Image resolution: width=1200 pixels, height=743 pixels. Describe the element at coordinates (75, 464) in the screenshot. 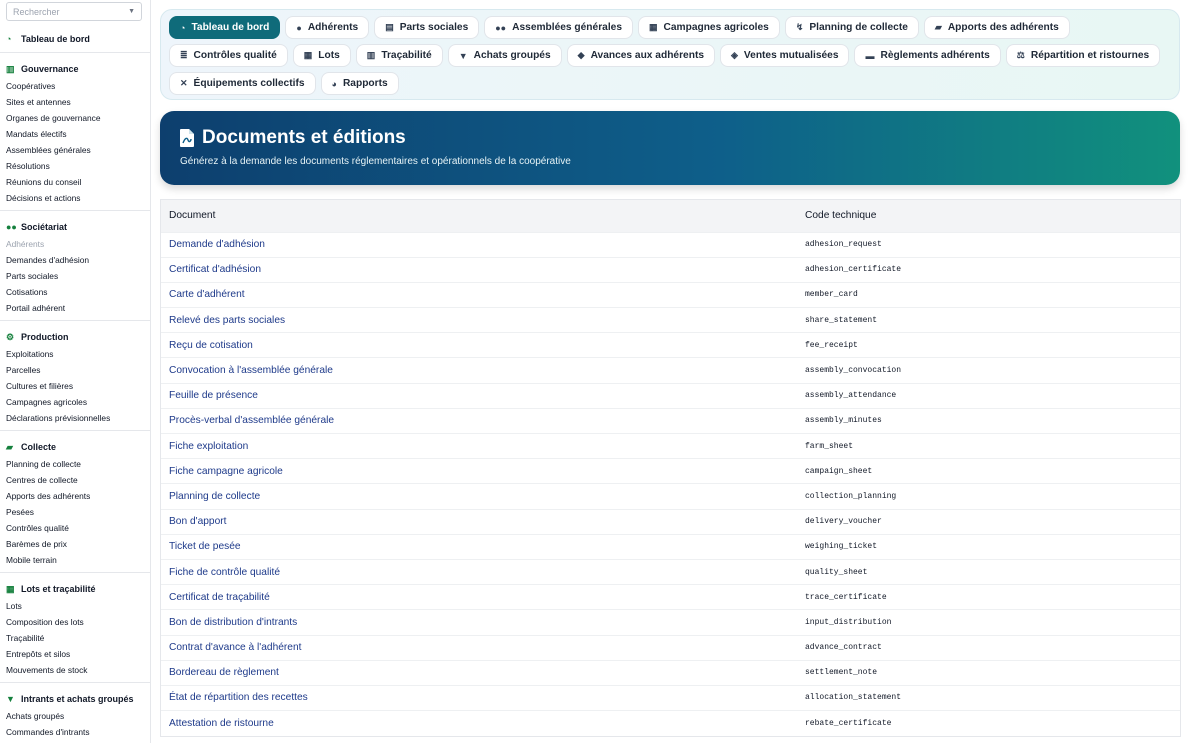

I see `sidebar-item-planning-de-collecte: Planning de collecte` at that location.